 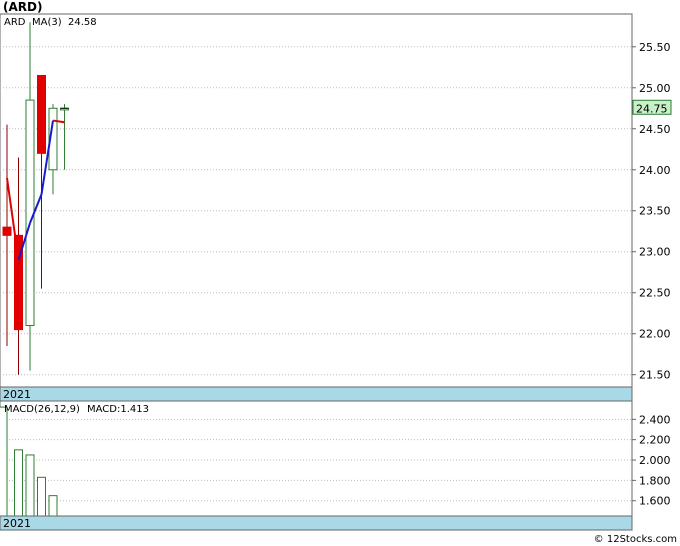 What do you see at coordinates (655, 334) in the screenshot?
I see `price-tick-label: 22.00` at bounding box center [655, 334].